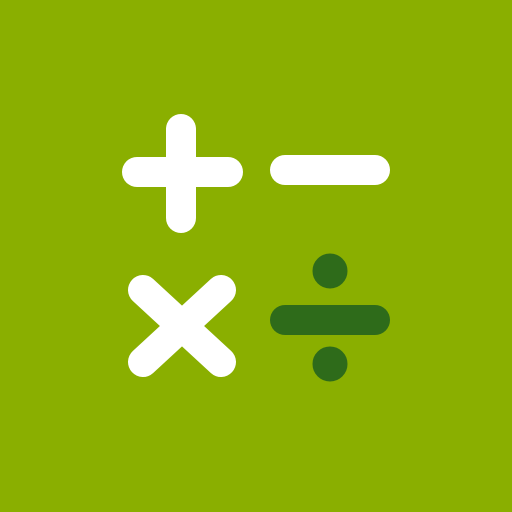 The image size is (512, 512). Describe the element at coordinates (182, 173) in the screenshot. I see `plus-icon` at that location.